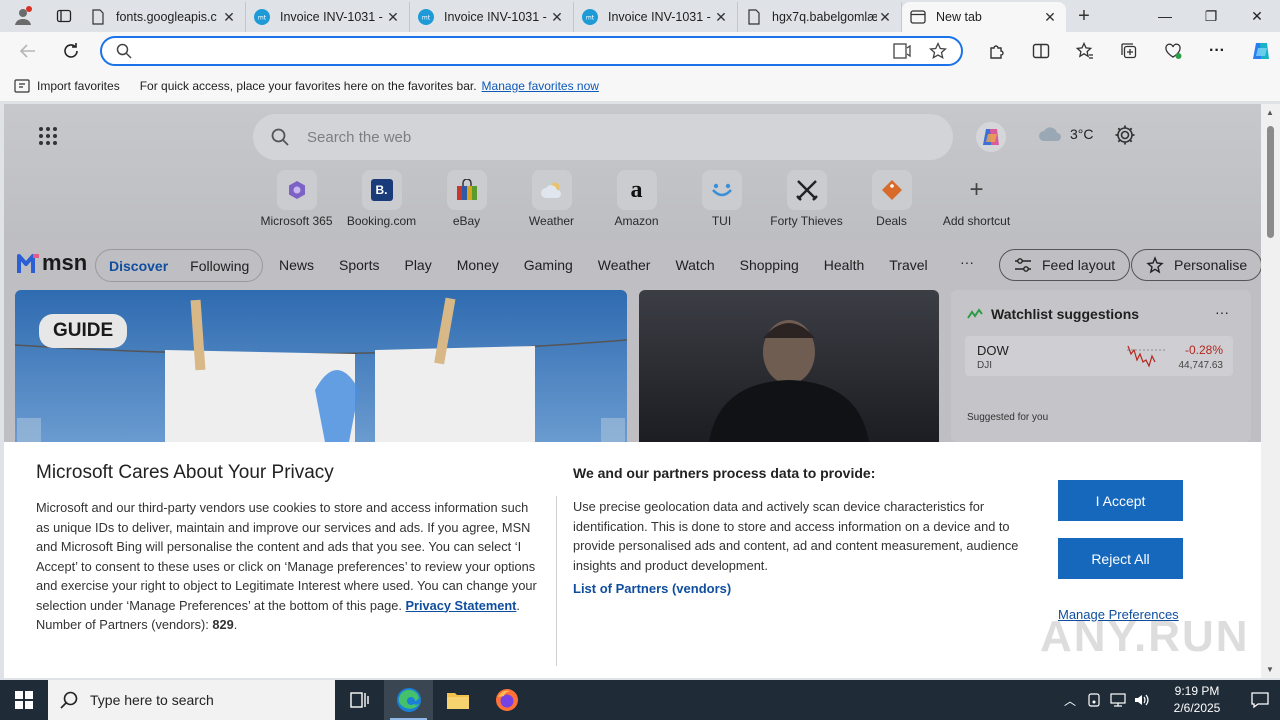  Describe the element at coordinates (902, 51) in the screenshot. I see `read-aloud-icon` at that location.